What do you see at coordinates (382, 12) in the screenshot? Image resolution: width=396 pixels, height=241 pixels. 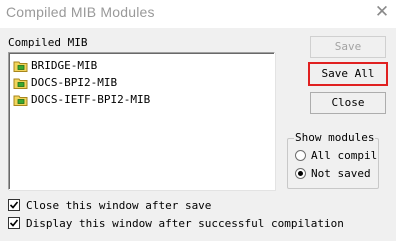 I see `close-window-button: ✕` at bounding box center [382, 12].